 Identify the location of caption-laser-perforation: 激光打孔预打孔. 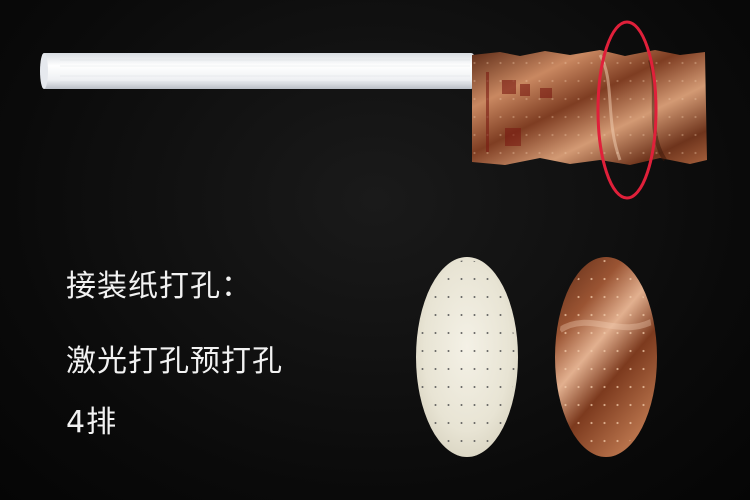
(174, 361).